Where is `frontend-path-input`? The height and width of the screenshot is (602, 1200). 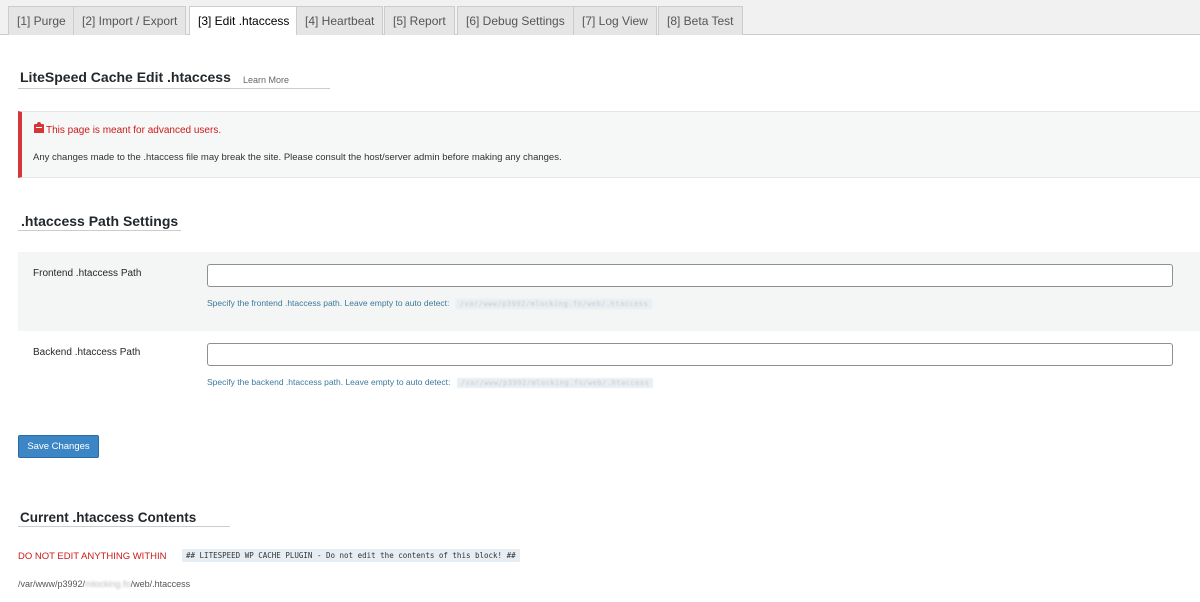 frontend-path-input is located at coordinates (690, 275).